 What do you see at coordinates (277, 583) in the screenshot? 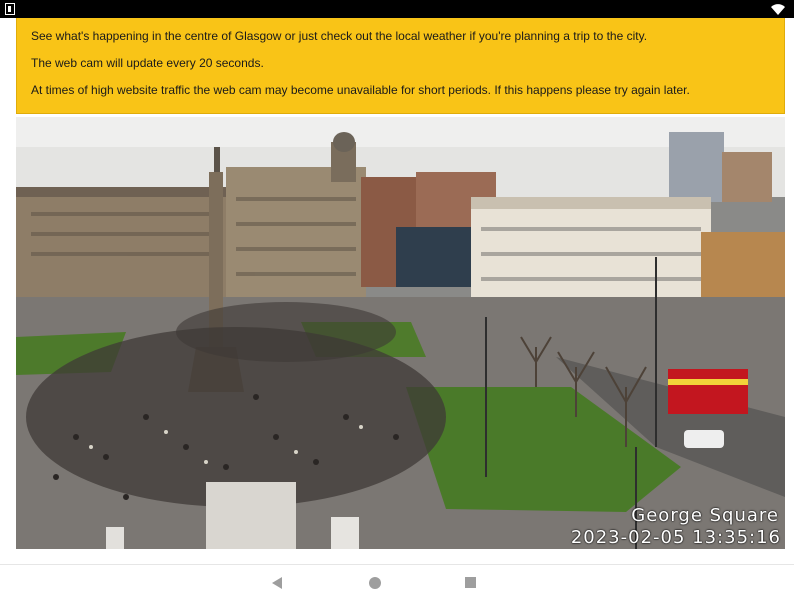
I see `back-triangle-icon` at bounding box center [277, 583].